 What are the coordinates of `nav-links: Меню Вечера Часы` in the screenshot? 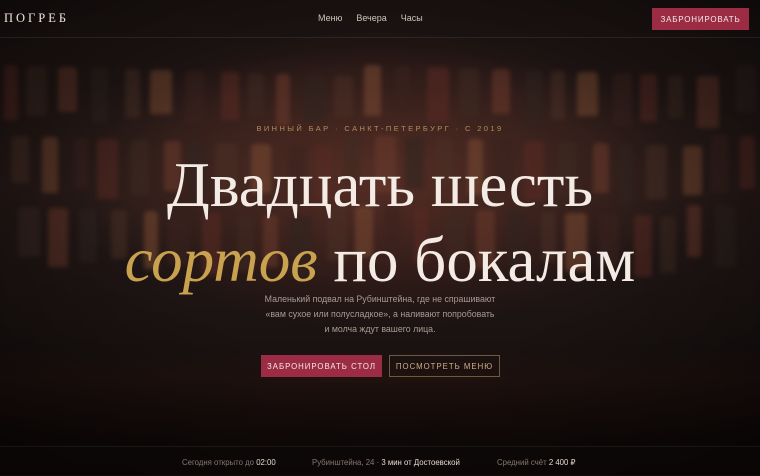 It's located at (370, 18).